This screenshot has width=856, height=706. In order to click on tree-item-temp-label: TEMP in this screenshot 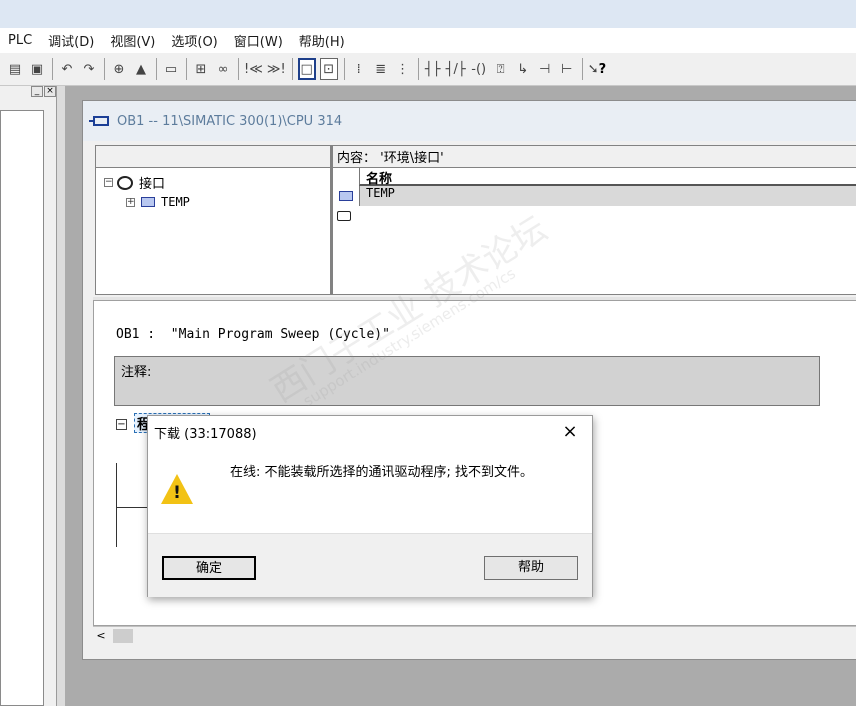, I will do `click(175, 202)`.